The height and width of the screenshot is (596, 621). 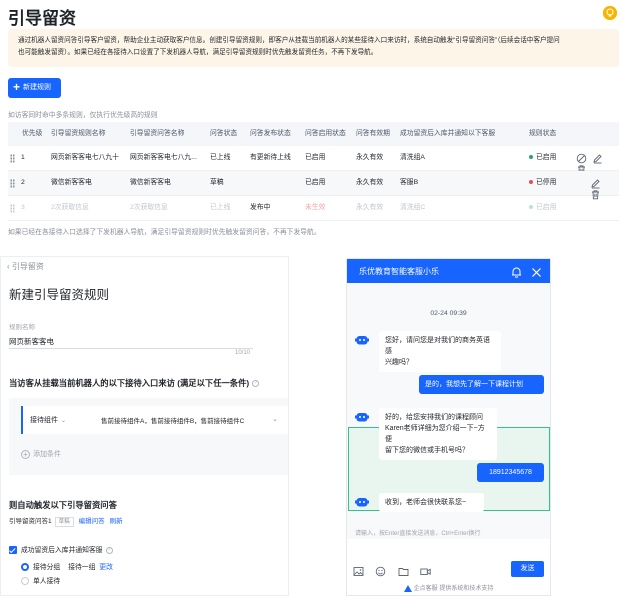 I want to click on disable-icon, so click(x=581, y=158).